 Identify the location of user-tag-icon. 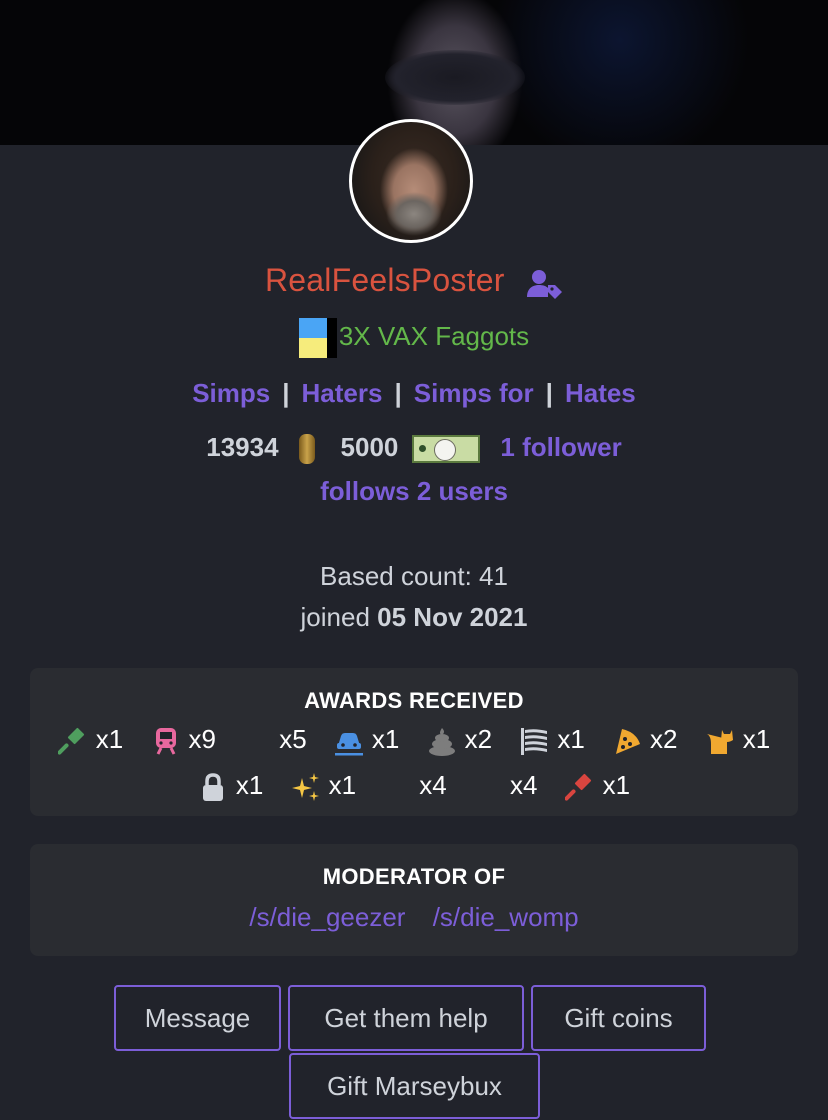
(545, 286).